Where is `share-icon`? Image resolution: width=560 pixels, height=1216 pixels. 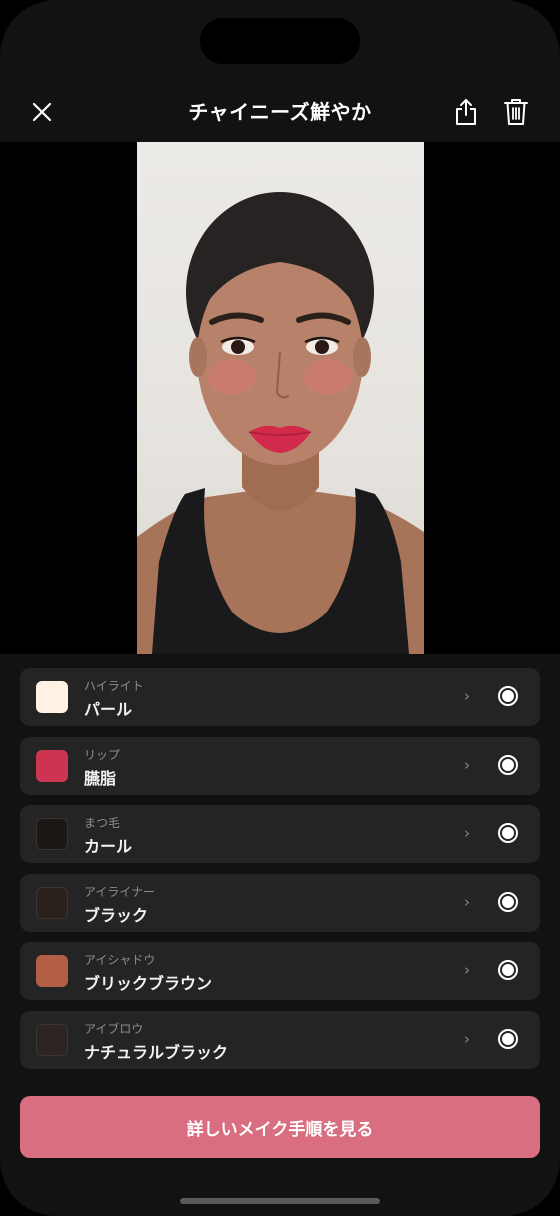 share-icon is located at coordinates (466, 112).